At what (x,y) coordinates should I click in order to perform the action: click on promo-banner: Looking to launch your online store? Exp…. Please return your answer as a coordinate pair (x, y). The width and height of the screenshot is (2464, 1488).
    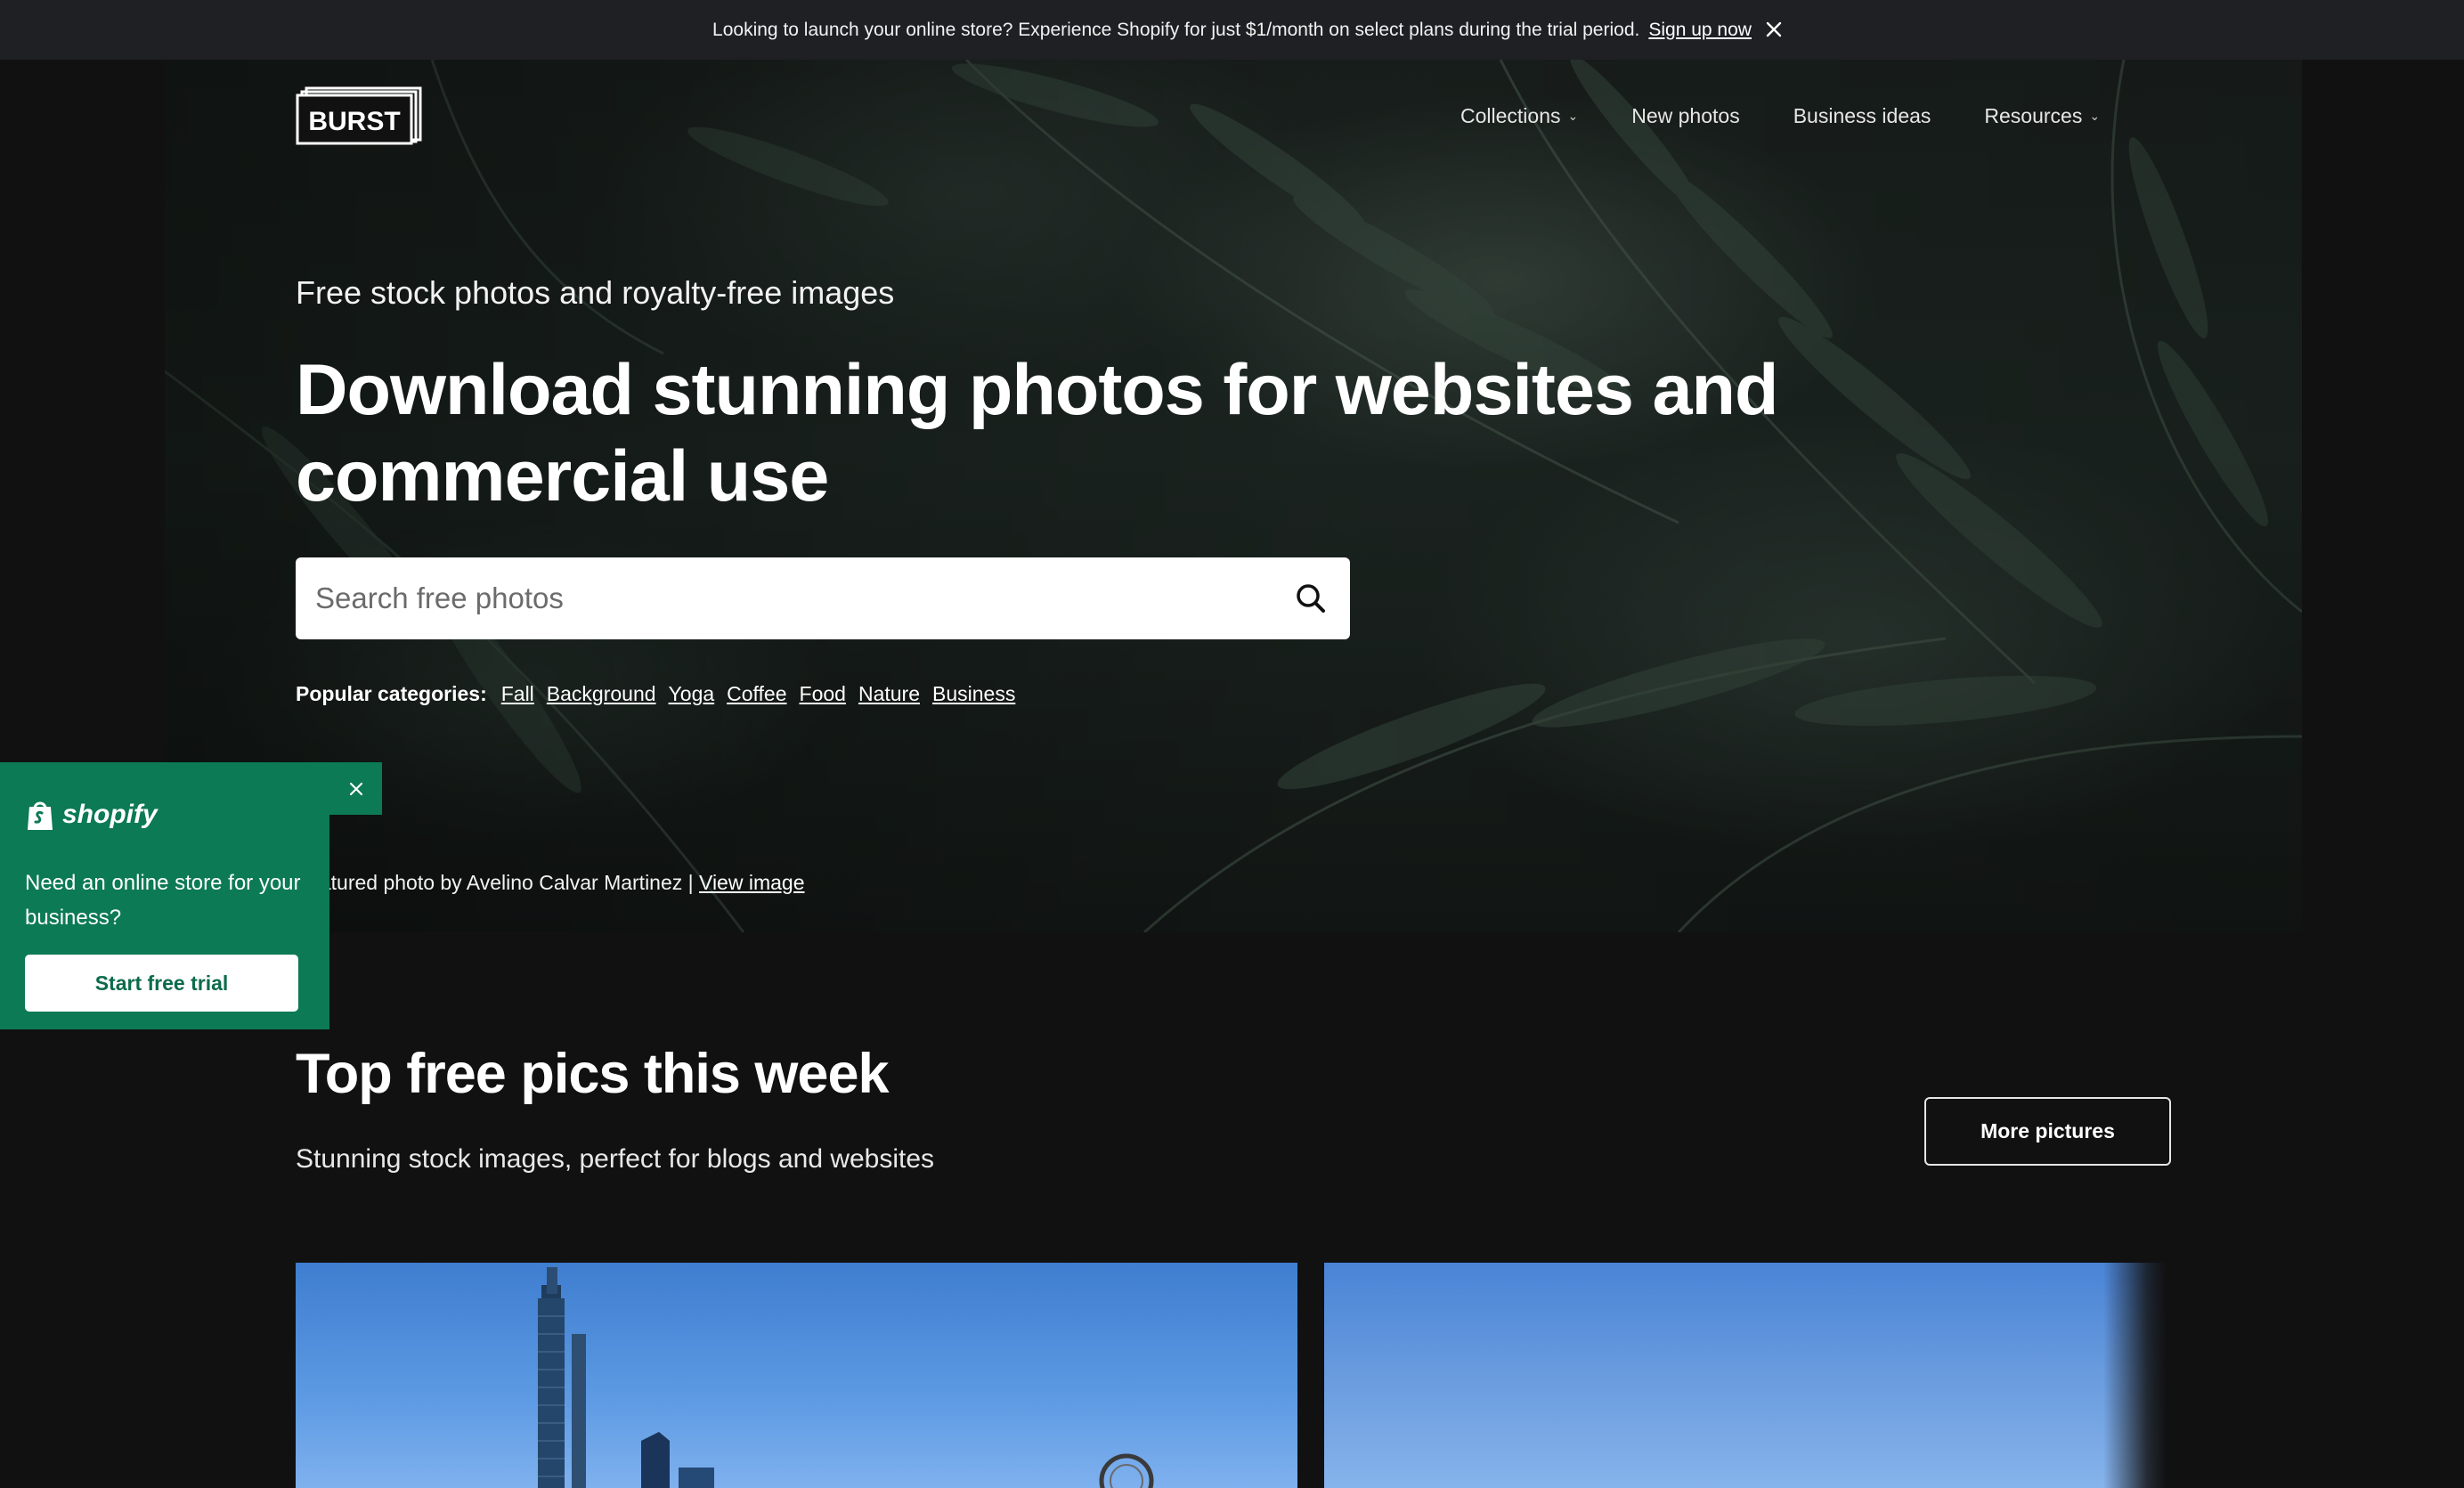
    Looking at the image, I should click on (1232, 30).